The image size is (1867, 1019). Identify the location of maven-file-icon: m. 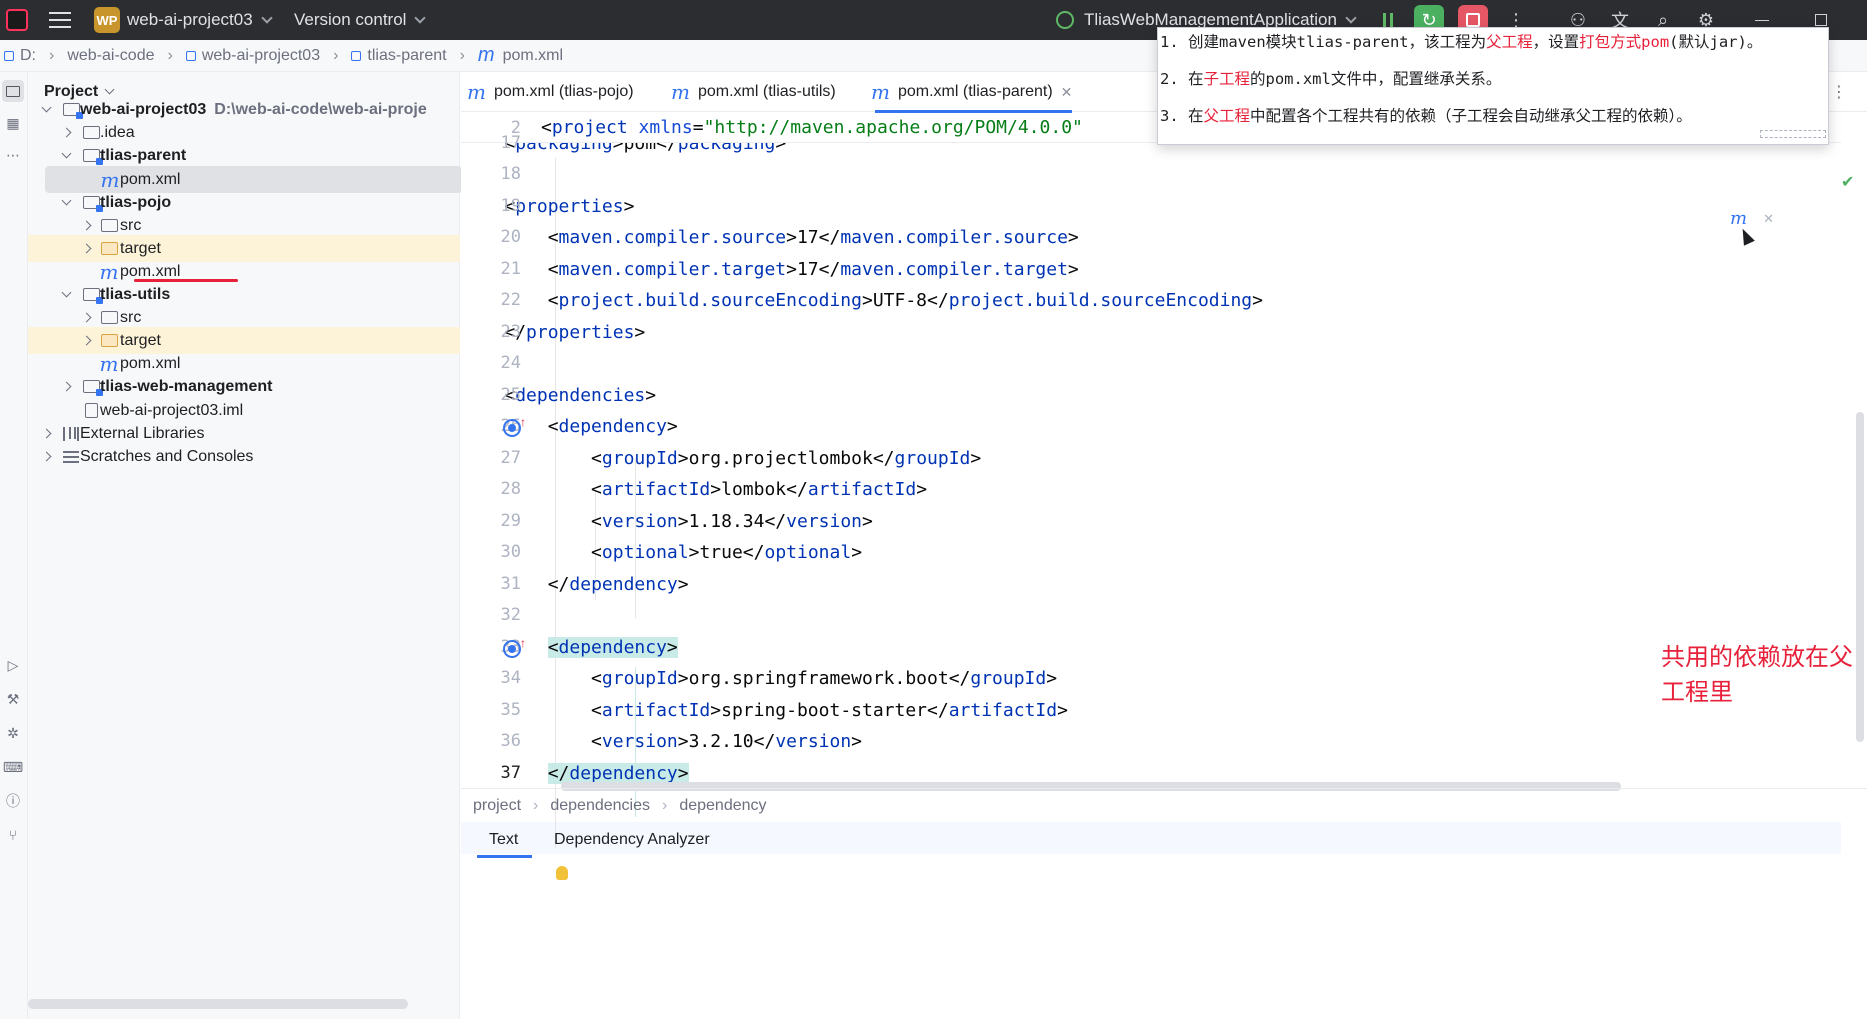
(109, 363).